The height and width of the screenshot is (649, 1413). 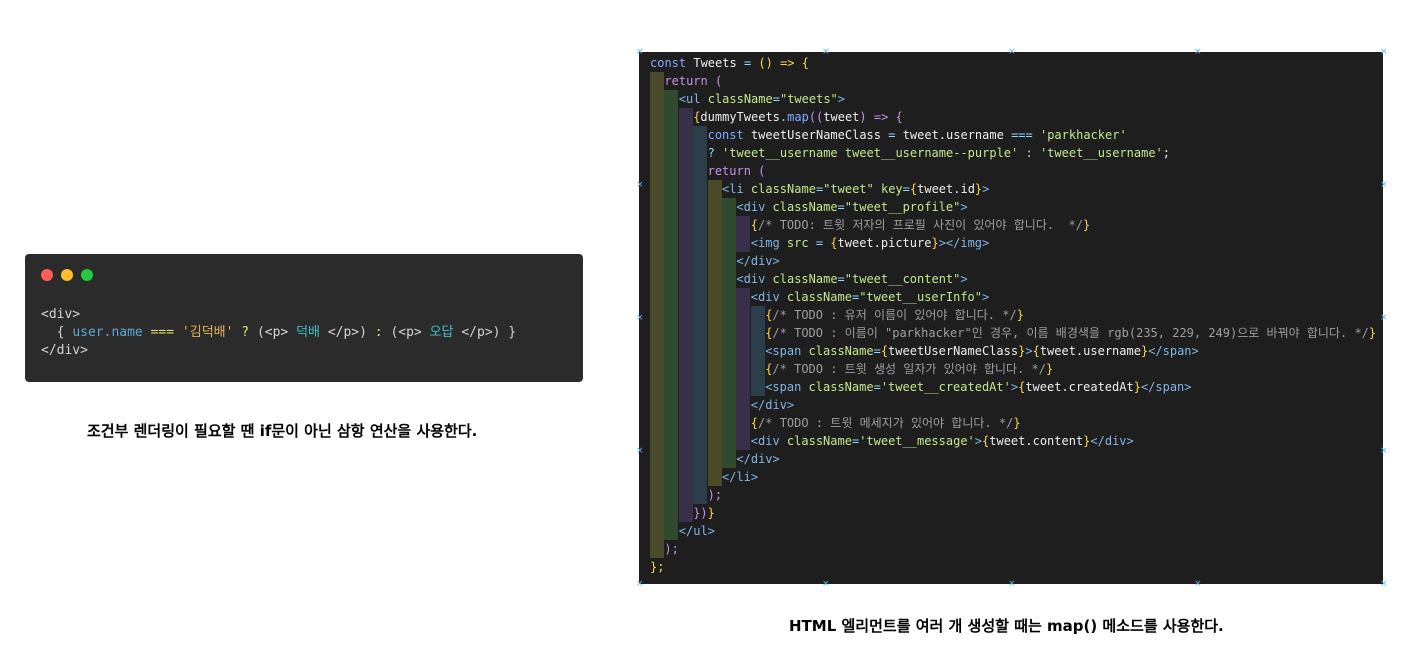 What do you see at coordinates (816, 117) in the screenshot?
I see `code-token: ((` at bounding box center [816, 117].